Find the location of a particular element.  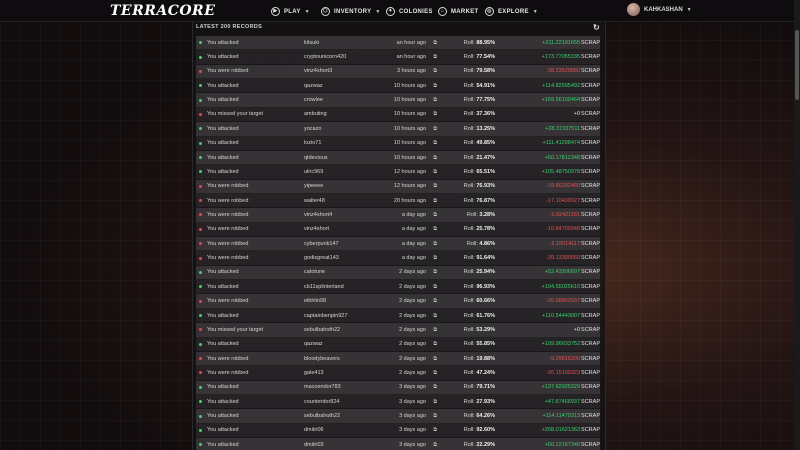

record-player: captainbenpin927 is located at coordinates (343, 316).